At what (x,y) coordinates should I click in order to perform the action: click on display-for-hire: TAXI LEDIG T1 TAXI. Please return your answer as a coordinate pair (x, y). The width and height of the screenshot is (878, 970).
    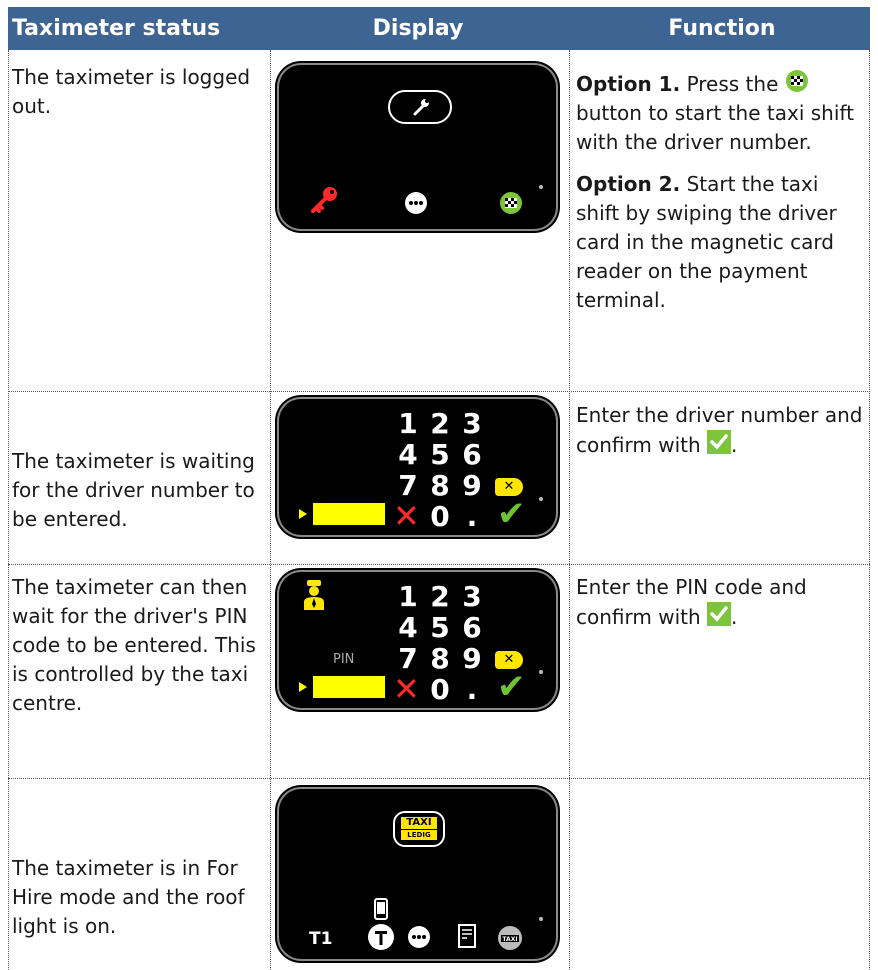
    Looking at the image, I should click on (417, 874).